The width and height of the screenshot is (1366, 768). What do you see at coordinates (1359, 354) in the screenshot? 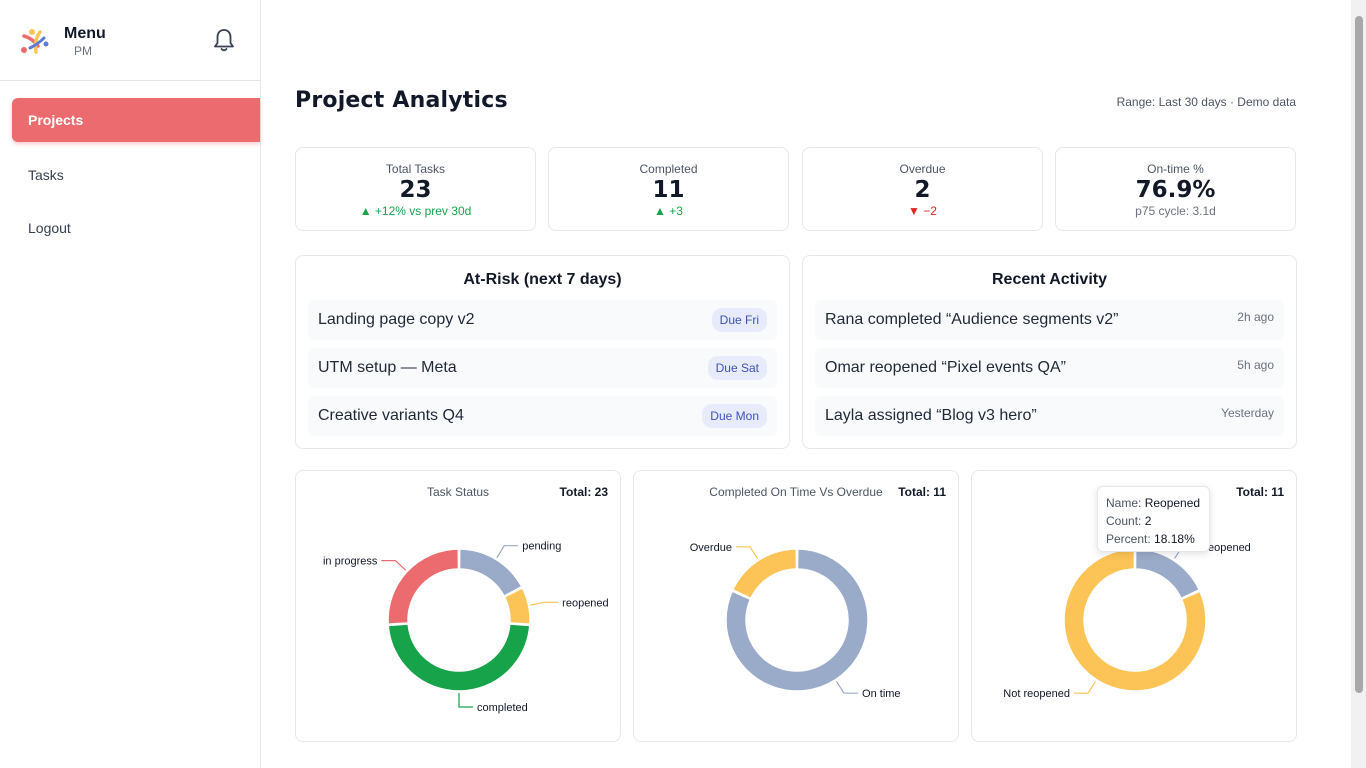
I see `scrollbar-thumb` at bounding box center [1359, 354].